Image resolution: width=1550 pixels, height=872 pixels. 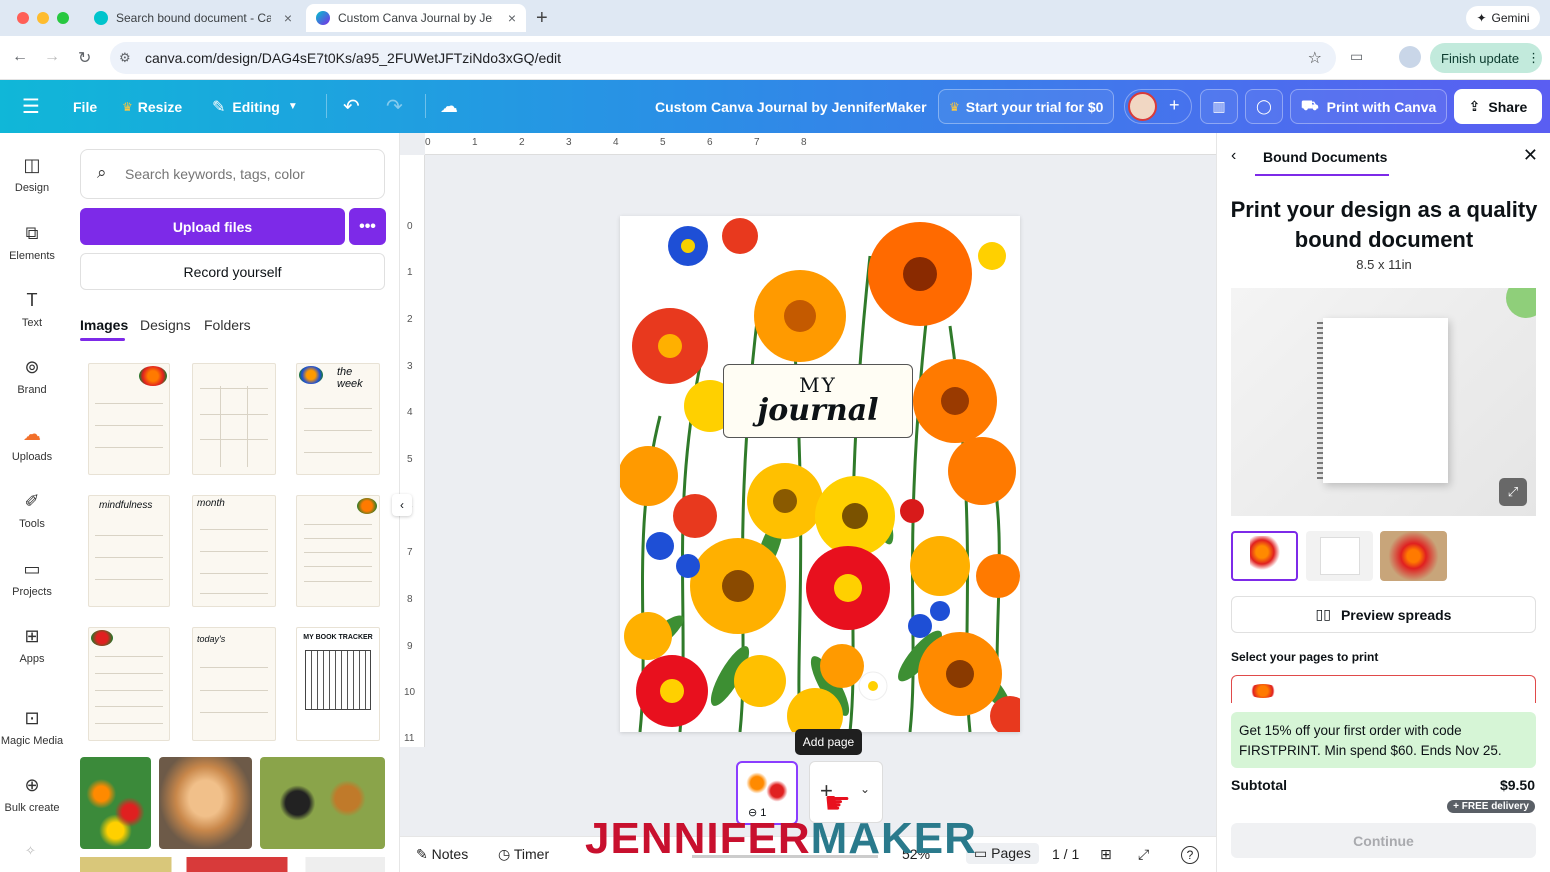 What do you see at coordinates (1383, 840) in the screenshot?
I see `continue-button: Continue` at bounding box center [1383, 840].